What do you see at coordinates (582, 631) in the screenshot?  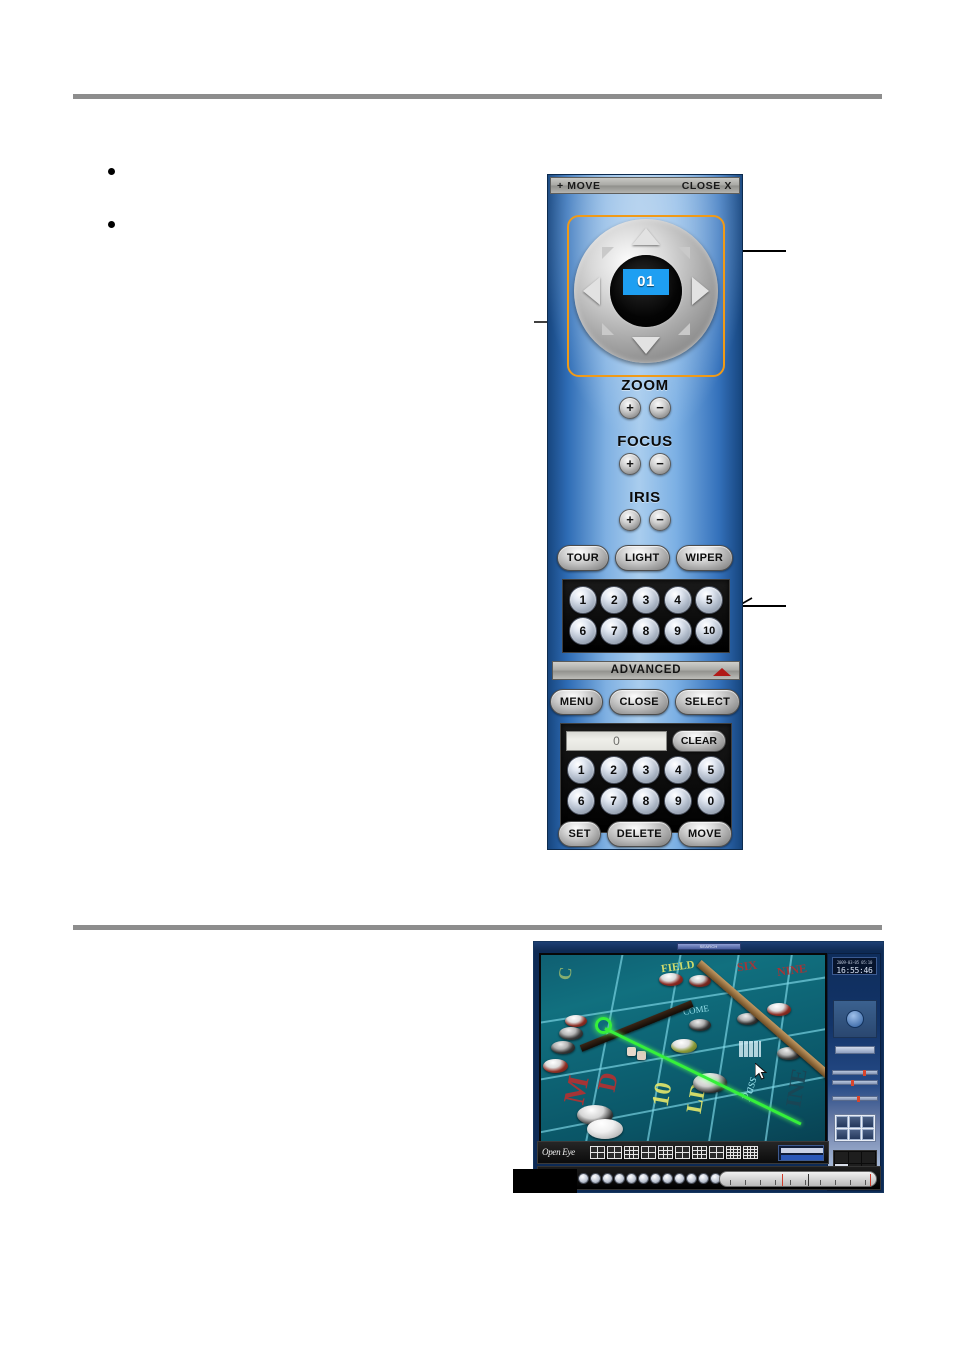 I see `preset-button-6: 6` at bounding box center [582, 631].